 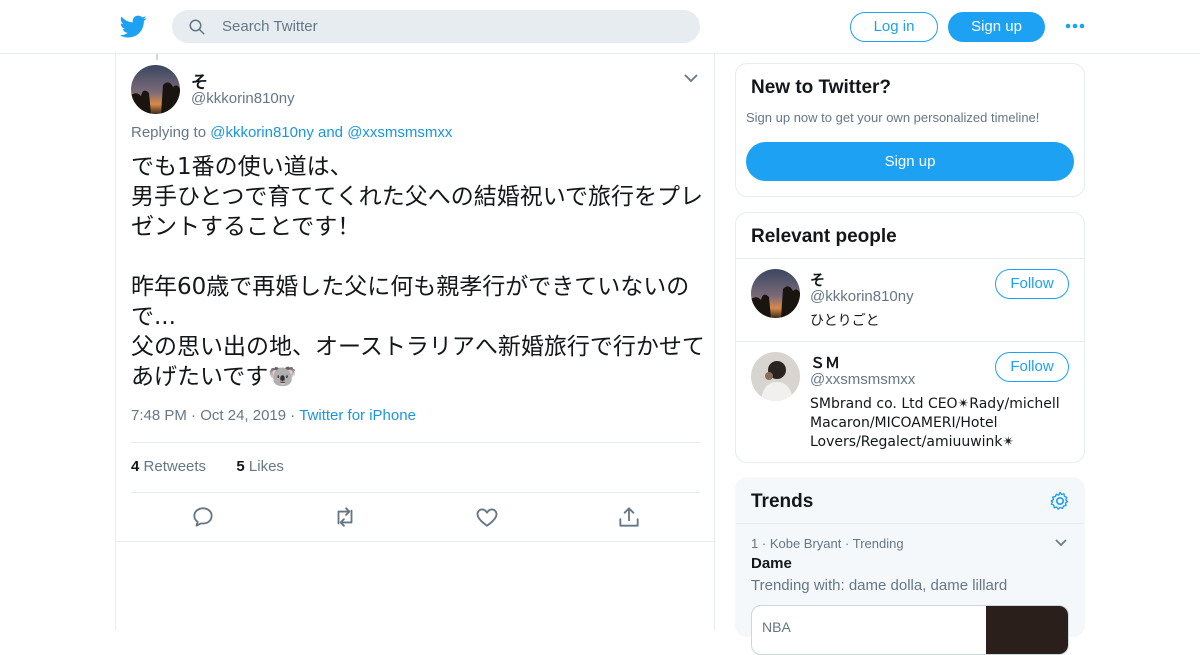 What do you see at coordinates (1027, 630) in the screenshot?
I see `trend-card-image` at bounding box center [1027, 630].